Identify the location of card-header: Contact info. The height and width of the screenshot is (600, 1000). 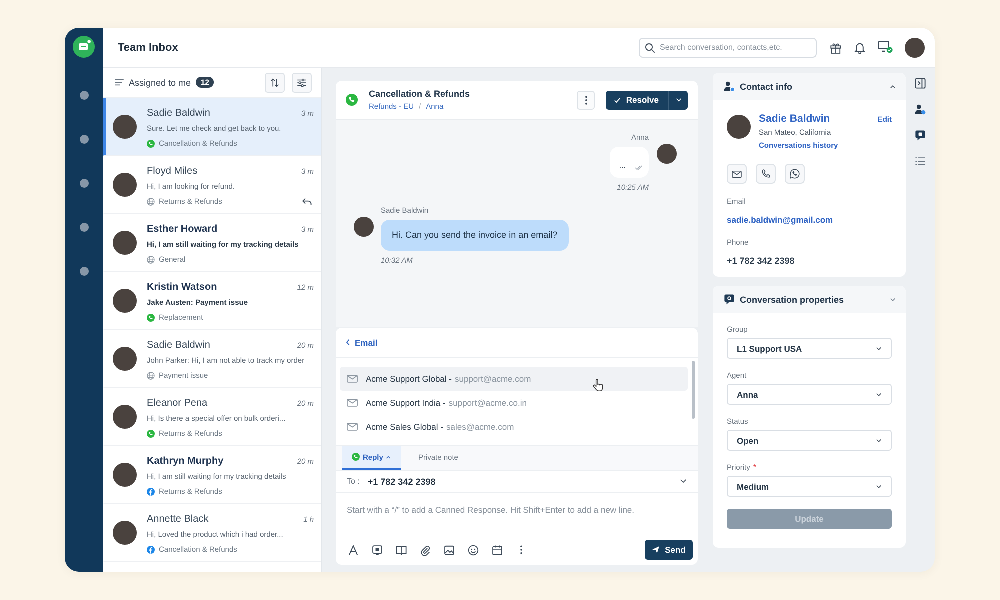
(809, 86).